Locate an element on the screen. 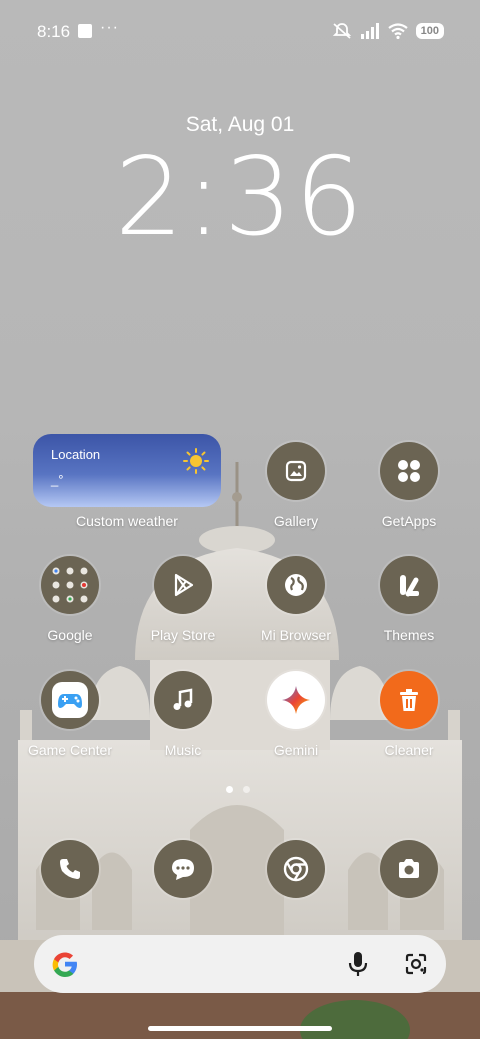 The image size is (480, 1039). google-label: Google is located at coordinates (70, 635).